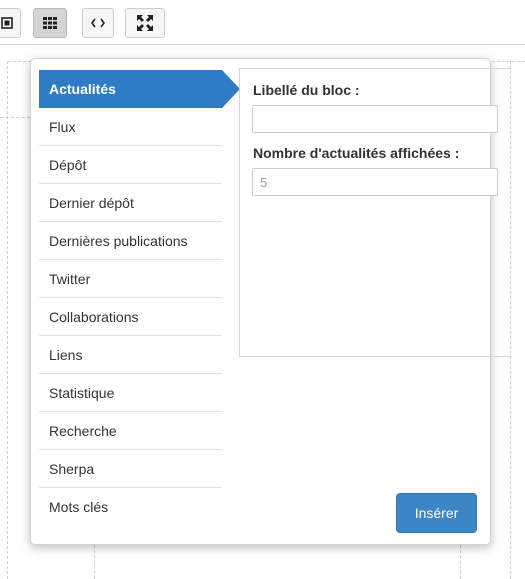 The image size is (525, 579). I want to click on menu-item-dernieres-publications: Dernières publications, so click(130, 241).